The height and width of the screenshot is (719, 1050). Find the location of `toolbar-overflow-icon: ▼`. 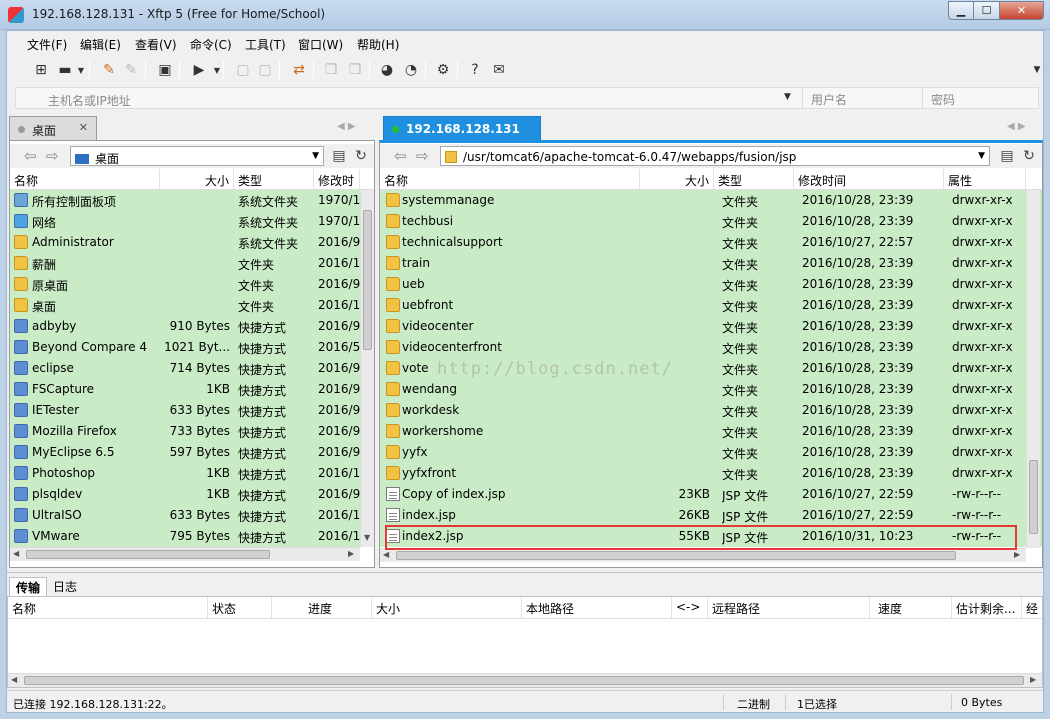

toolbar-overflow-icon: ▼ is located at coordinates (1037, 70).